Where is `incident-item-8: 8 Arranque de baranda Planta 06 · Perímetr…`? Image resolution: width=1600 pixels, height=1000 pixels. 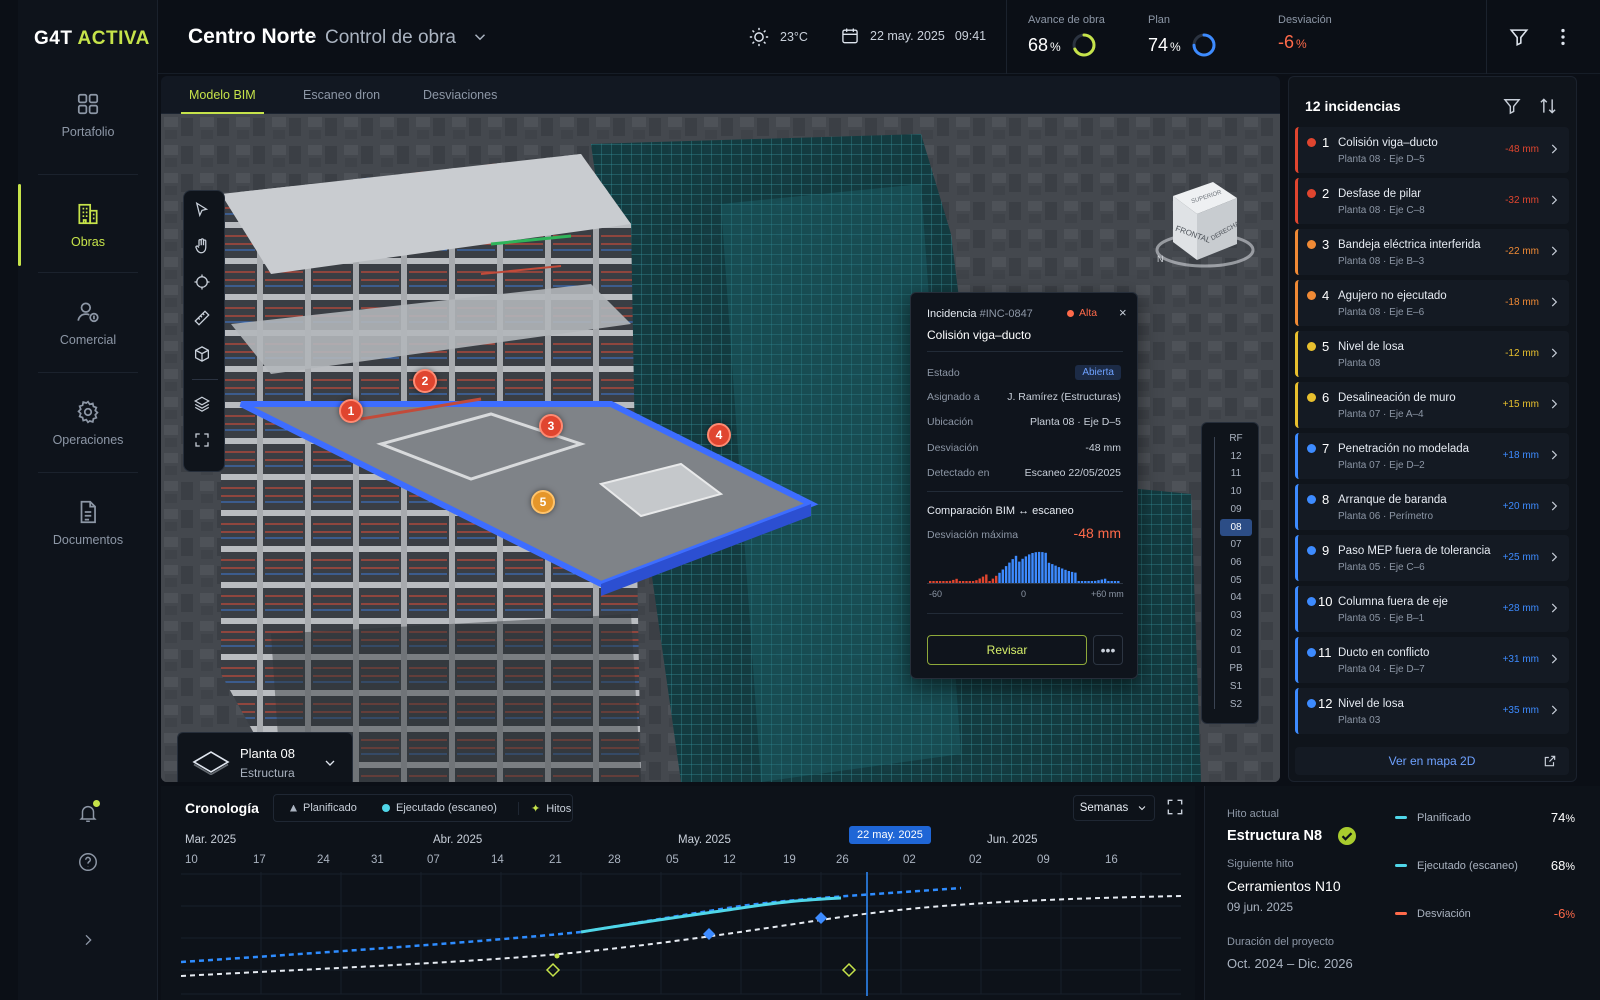 incident-item-8: 8 Arranque de baranda Planta 06 · Perímetr… is located at coordinates (1432, 507).